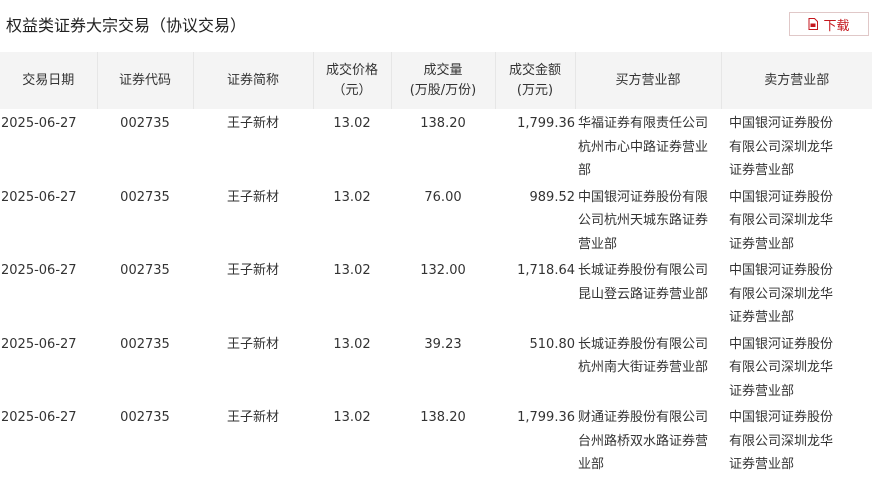  I want to click on page-header: 权益类证券大宗交易（协议交易） 下载, so click(436, 24).